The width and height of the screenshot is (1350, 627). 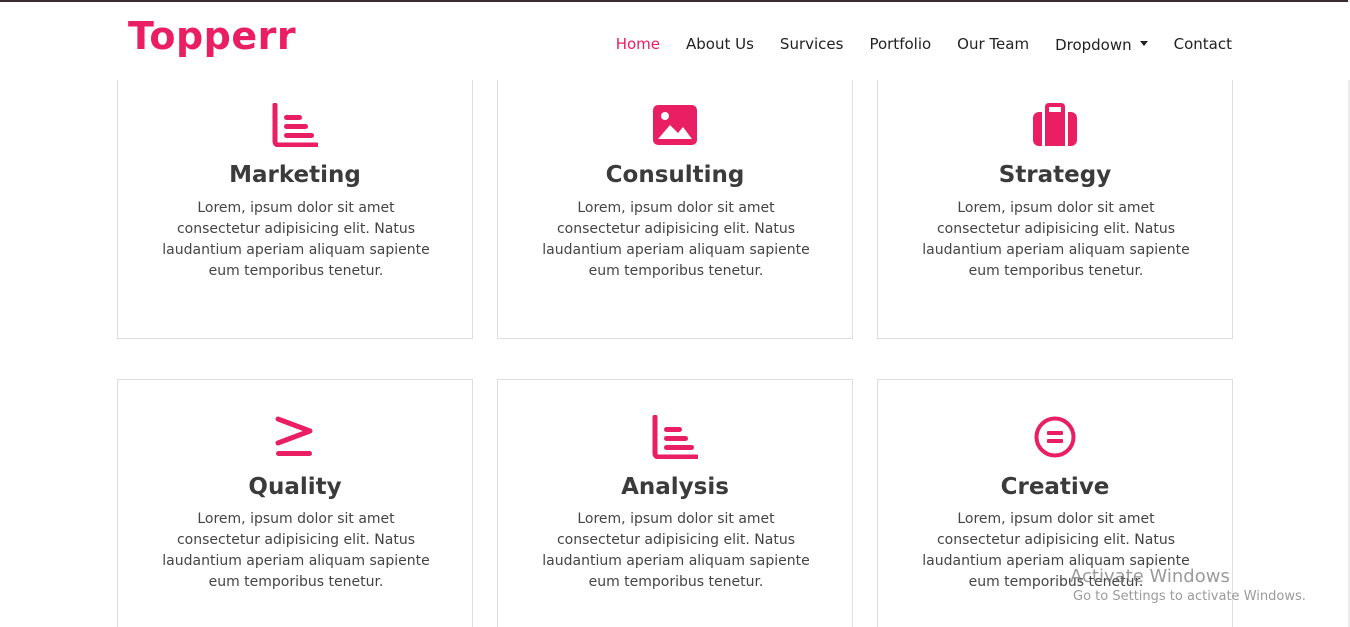 What do you see at coordinates (812, 44) in the screenshot?
I see `nav-link-survices: Survices` at bounding box center [812, 44].